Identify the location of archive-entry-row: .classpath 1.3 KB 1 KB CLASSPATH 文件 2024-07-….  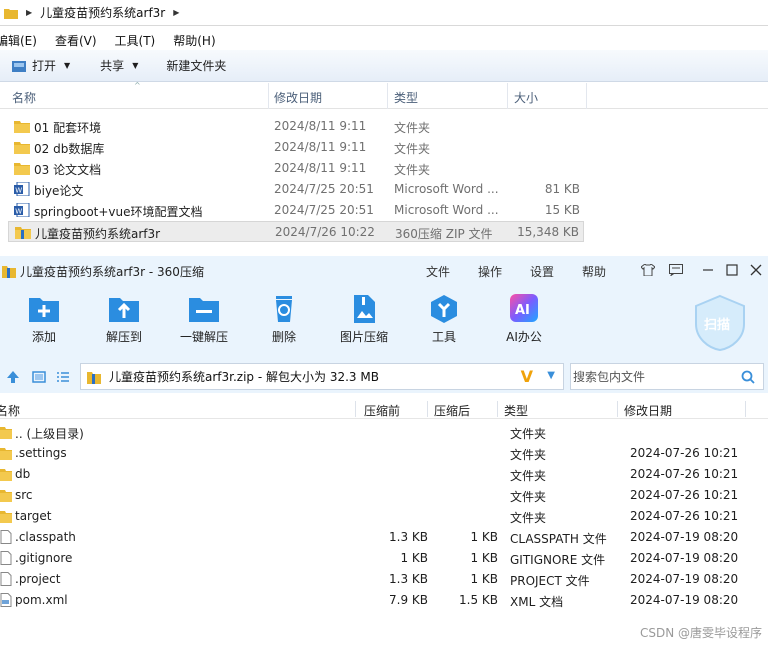
(384, 537).